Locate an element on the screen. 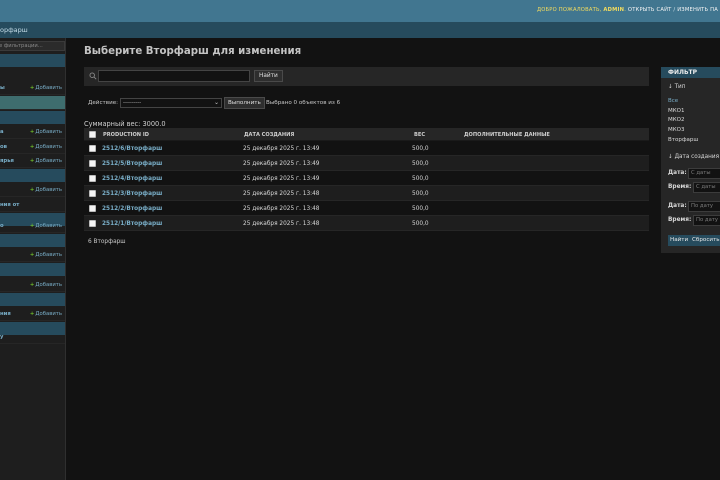 The image size is (720, 480). filter-option-all: Все is located at coordinates (673, 101).